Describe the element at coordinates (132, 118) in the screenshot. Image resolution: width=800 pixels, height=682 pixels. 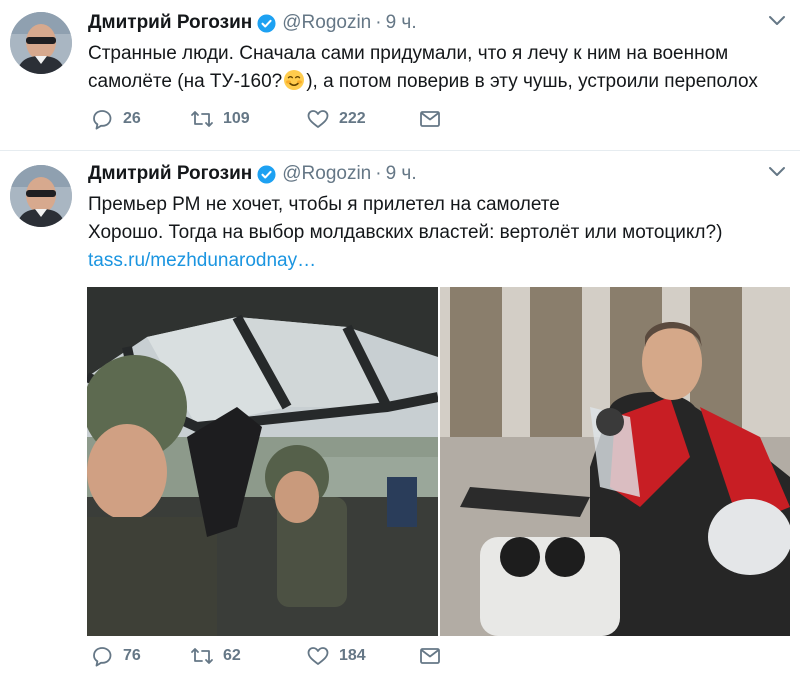
I see `reply-count: 26` at that location.